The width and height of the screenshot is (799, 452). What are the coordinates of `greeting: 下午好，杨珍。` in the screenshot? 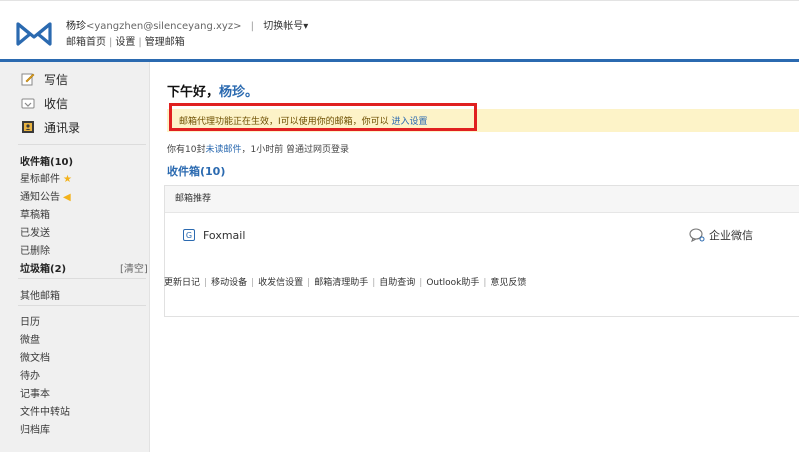 It's located at (212, 90).